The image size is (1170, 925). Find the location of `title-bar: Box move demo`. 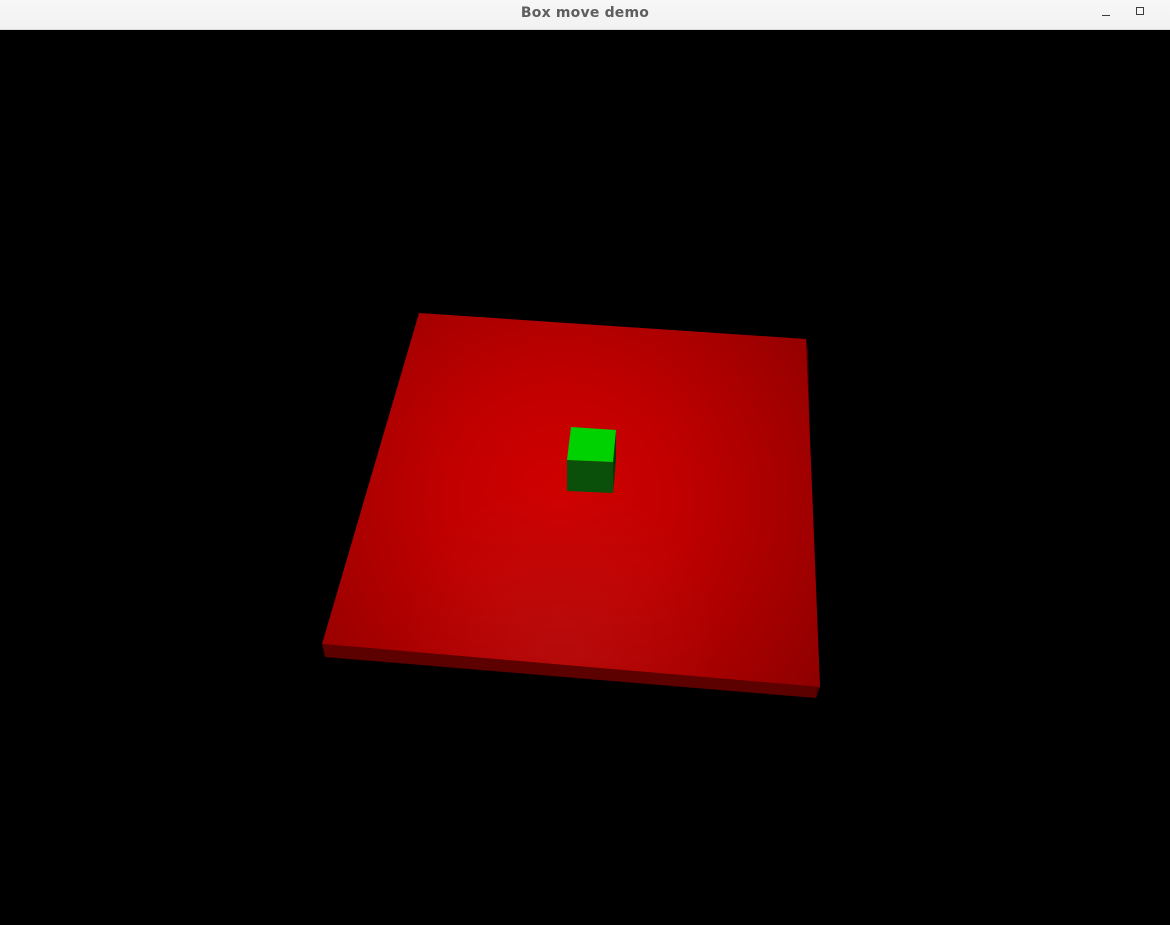

title-bar: Box move demo is located at coordinates (585, 15).